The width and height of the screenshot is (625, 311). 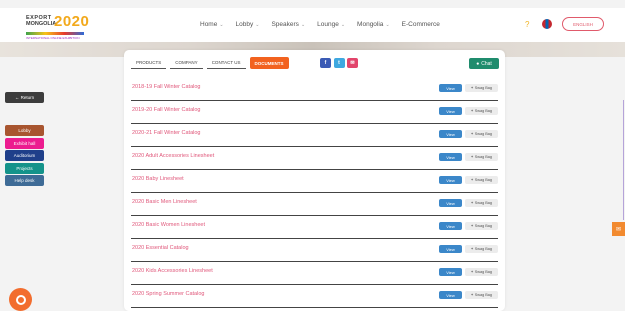 I want to click on document-link: 2020 Kids Accessories Linesheet, so click(x=172, y=271).